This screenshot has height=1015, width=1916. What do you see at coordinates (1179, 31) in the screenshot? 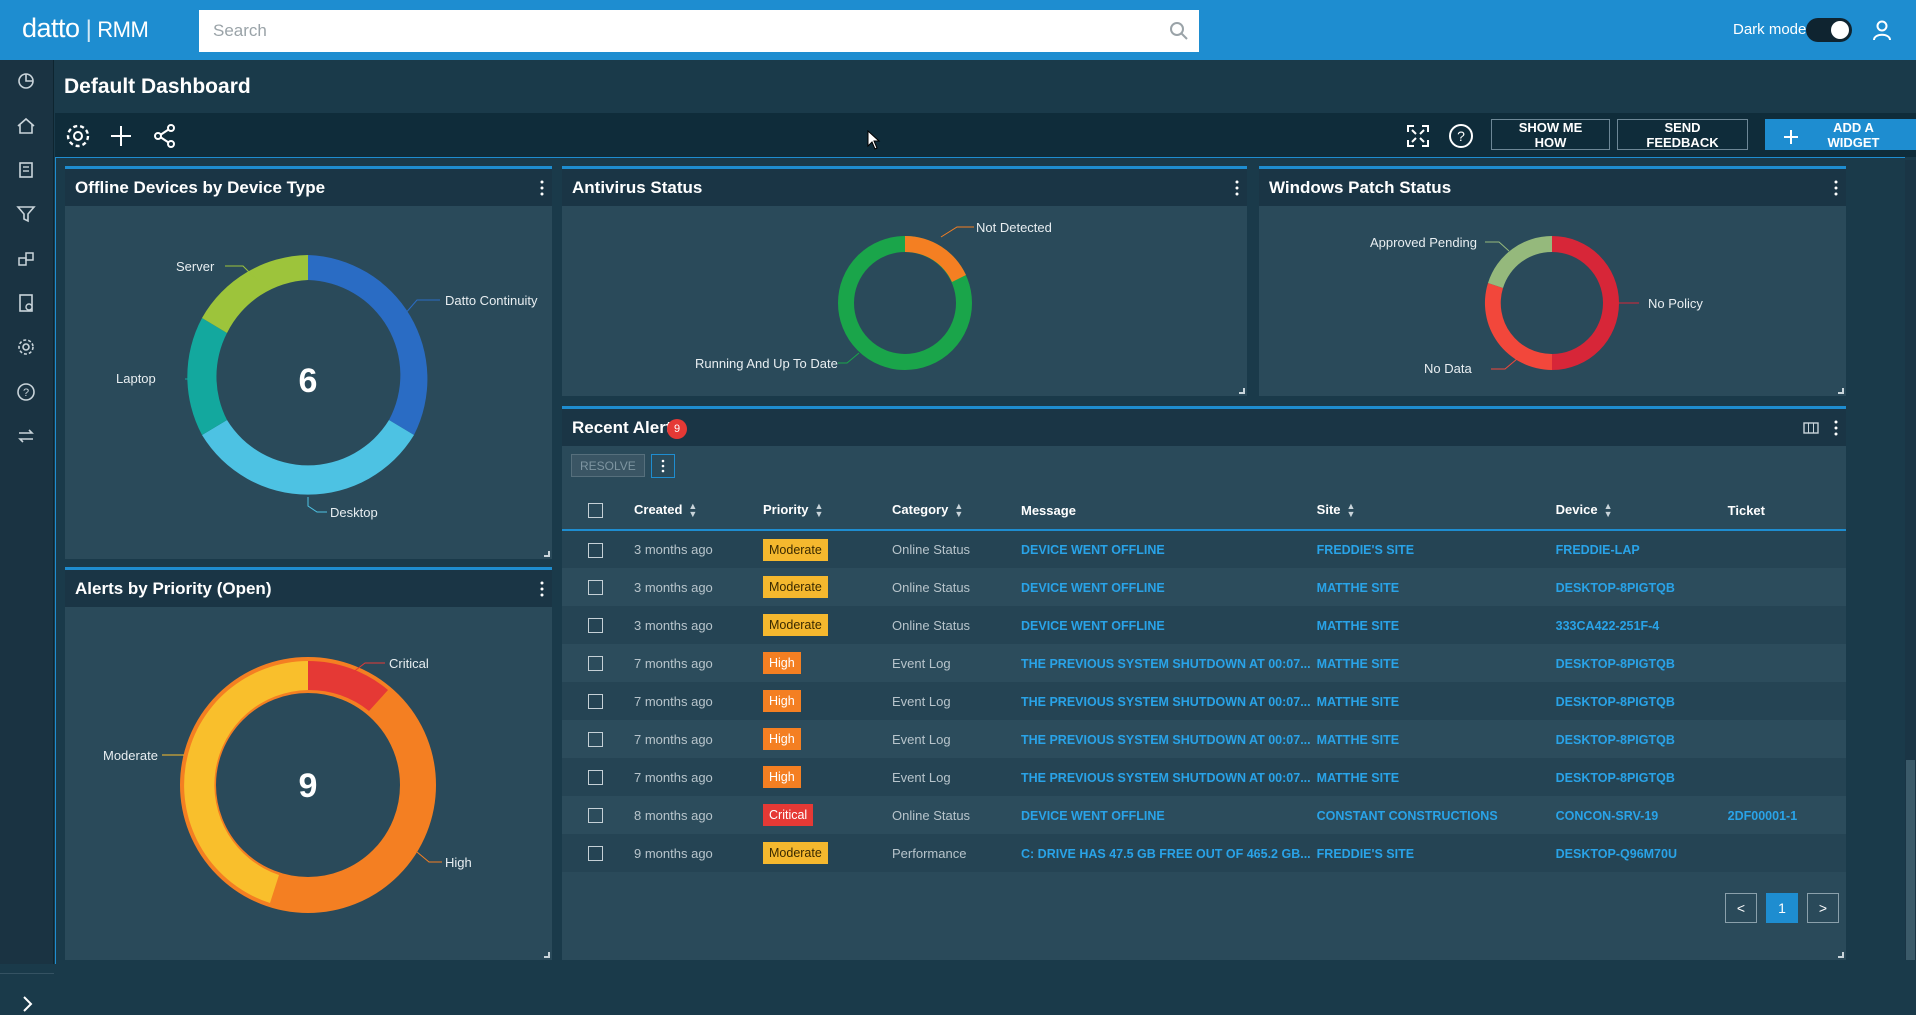
I see `search-icon` at bounding box center [1179, 31].